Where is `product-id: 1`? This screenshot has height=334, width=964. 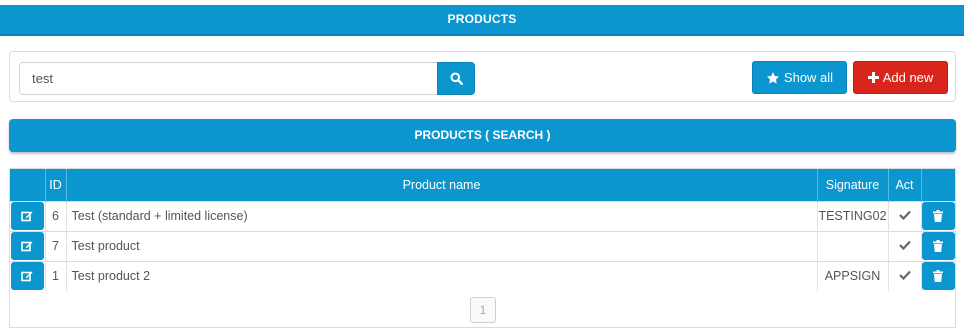 product-id: 1 is located at coordinates (55, 275).